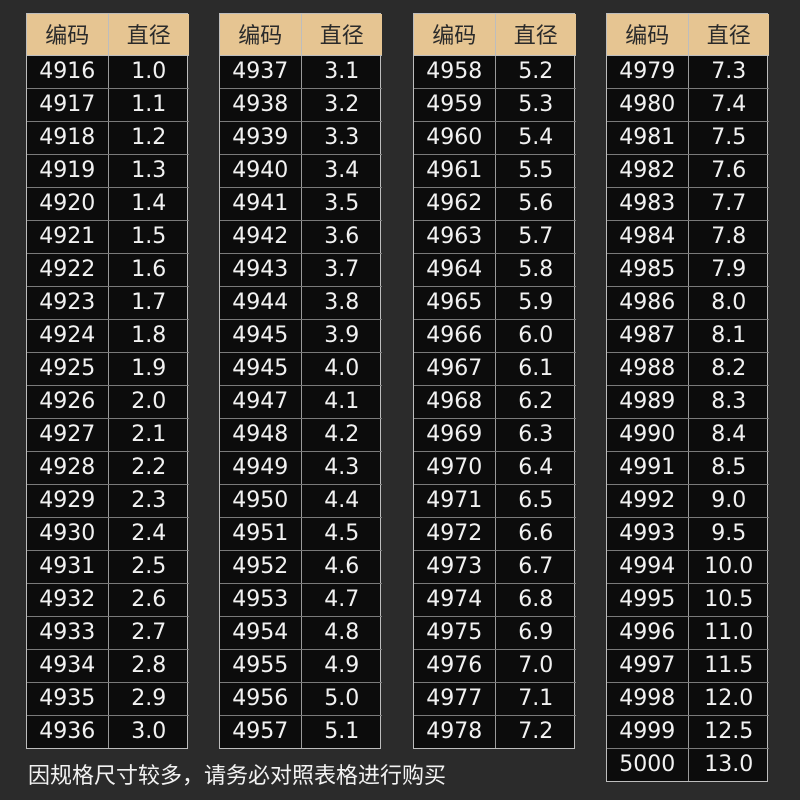 This screenshot has height=800, width=800. I want to click on table-row: 4961 5.5, so click(495, 171).